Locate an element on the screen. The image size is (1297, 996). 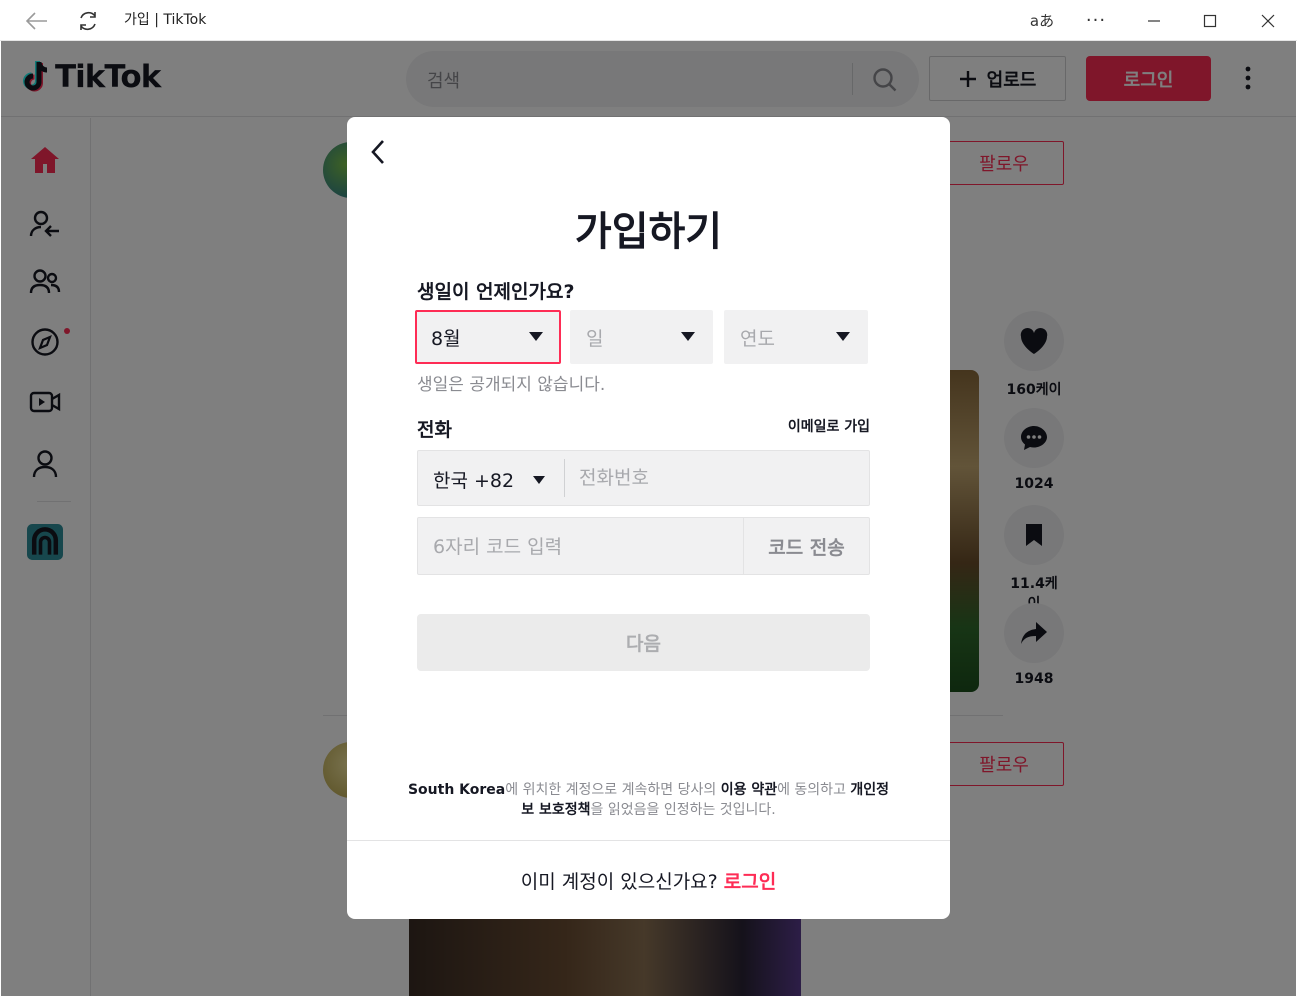
chevron-left-icon is located at coordinates (377, 152).